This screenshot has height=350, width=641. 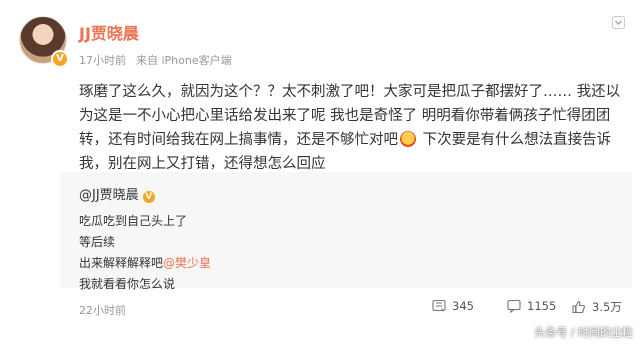 What do you see at coordinates (127, 284) in the screenshot?
I see `repost-line-4: 我就看看你怎么说` at bounding box center [127, 284].